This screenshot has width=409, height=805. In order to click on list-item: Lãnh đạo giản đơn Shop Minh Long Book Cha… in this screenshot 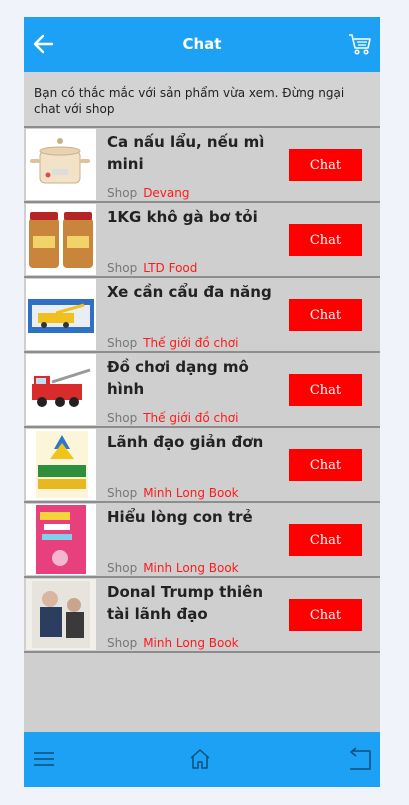, I will do `click(202, 463)`.